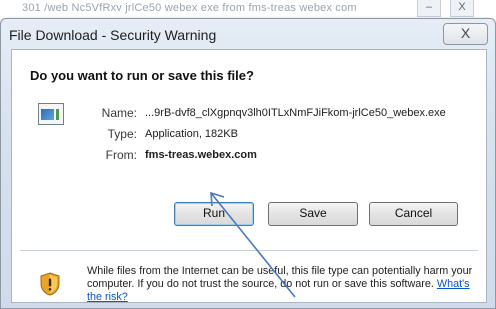 The image size is (496, 309). Describe the element at coordinates (122, 134) in the screenshot. I see `type-label: Type:` at that location.